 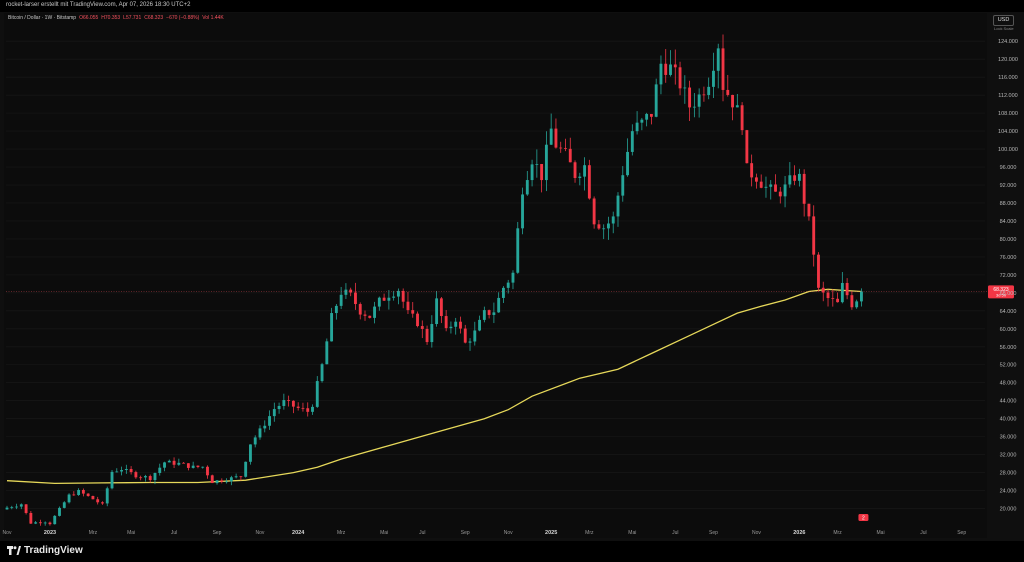 What do you see at coordinates (1008, 348) in the screenshot?
I see `y-tick-label: 56.000` at bounding box center [1008, 348].